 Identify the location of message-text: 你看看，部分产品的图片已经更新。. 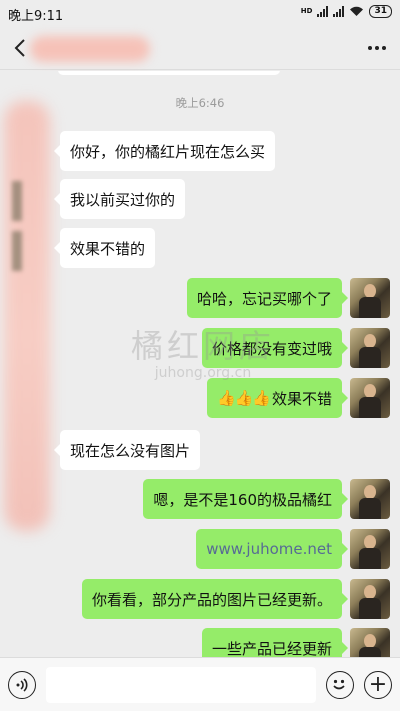
(211, 599).